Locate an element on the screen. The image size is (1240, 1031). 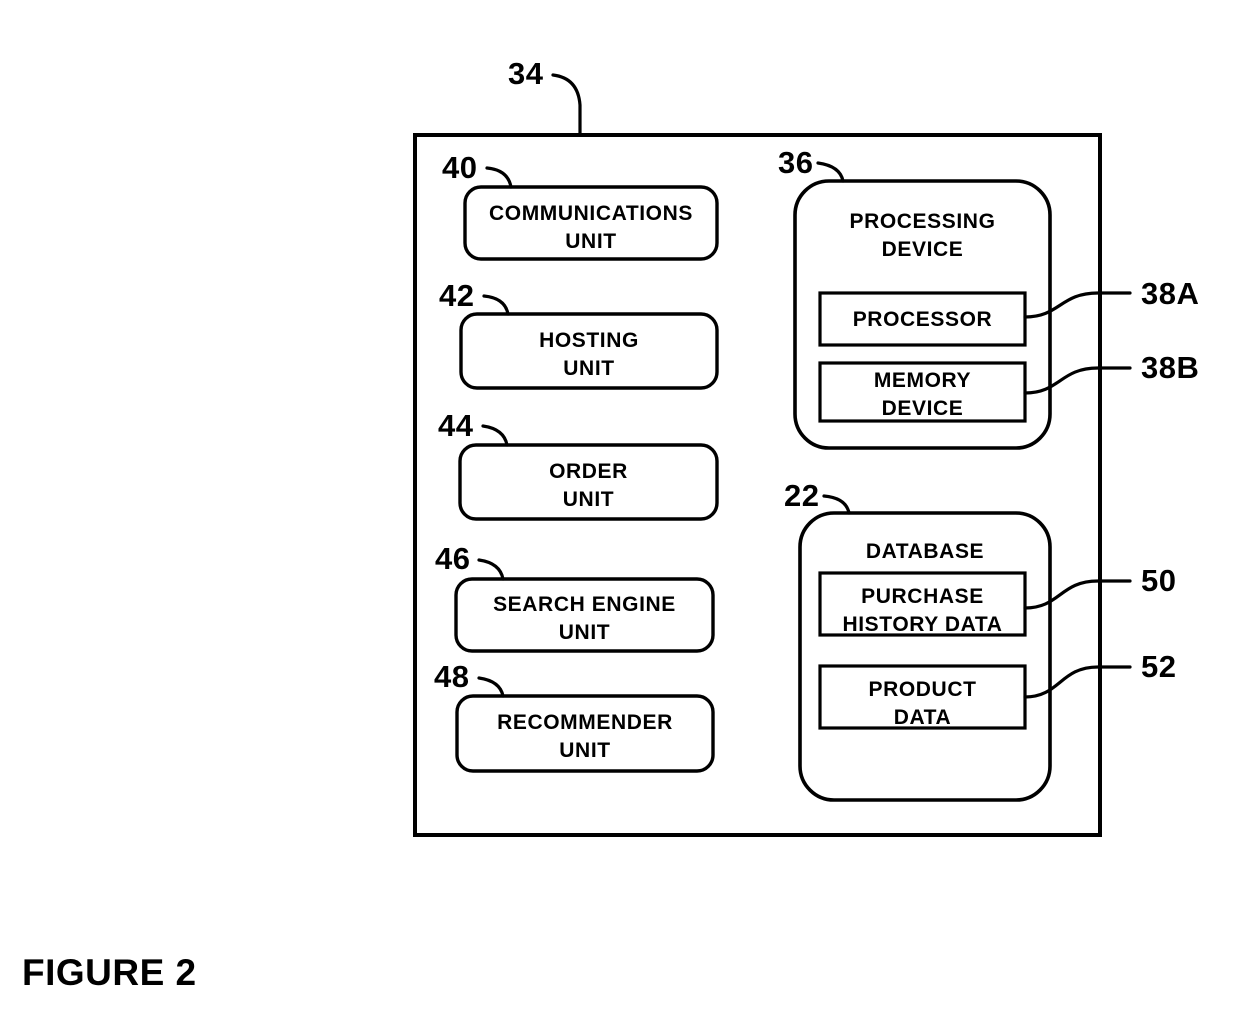
ref-label-34: 34 is located at coordinates (526, 73).